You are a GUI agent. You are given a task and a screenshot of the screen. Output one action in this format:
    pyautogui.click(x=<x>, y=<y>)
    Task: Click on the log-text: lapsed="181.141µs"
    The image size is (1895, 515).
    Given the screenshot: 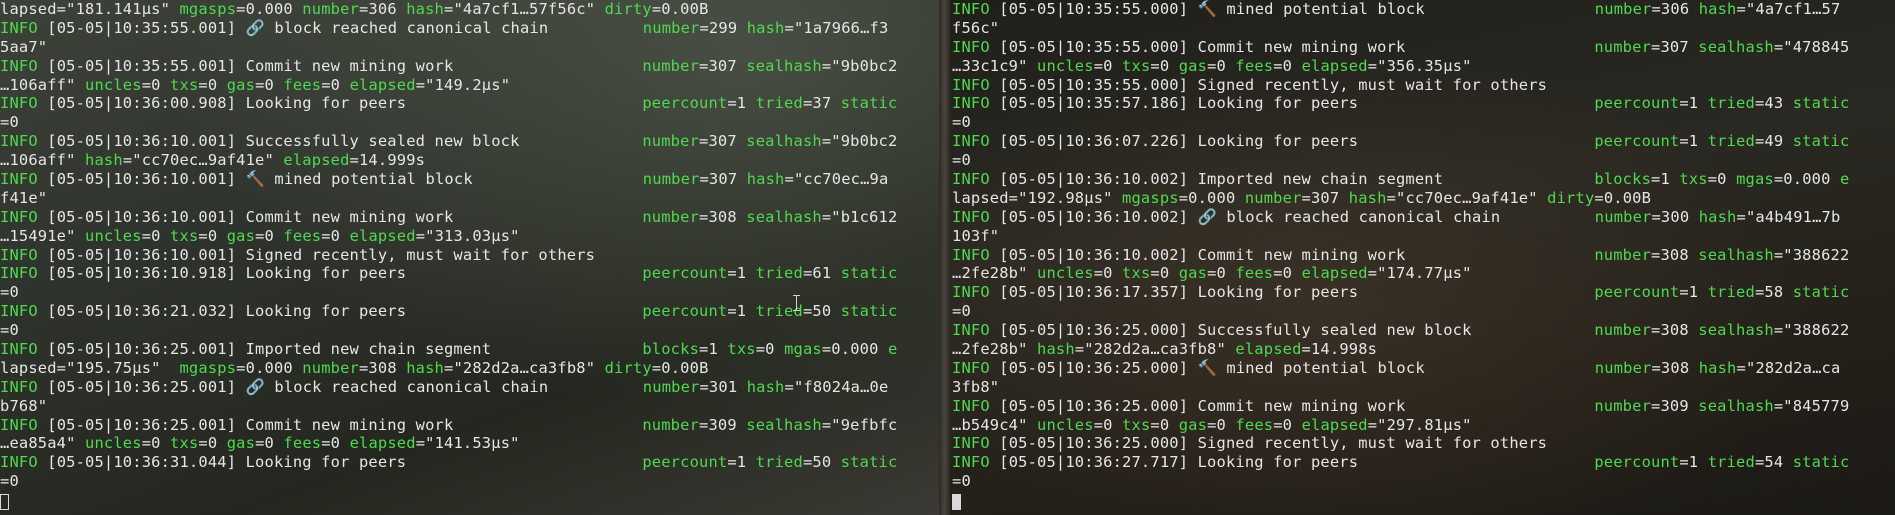 What is the action you would take?
    pyautogui.click(x=90, y=9)
    